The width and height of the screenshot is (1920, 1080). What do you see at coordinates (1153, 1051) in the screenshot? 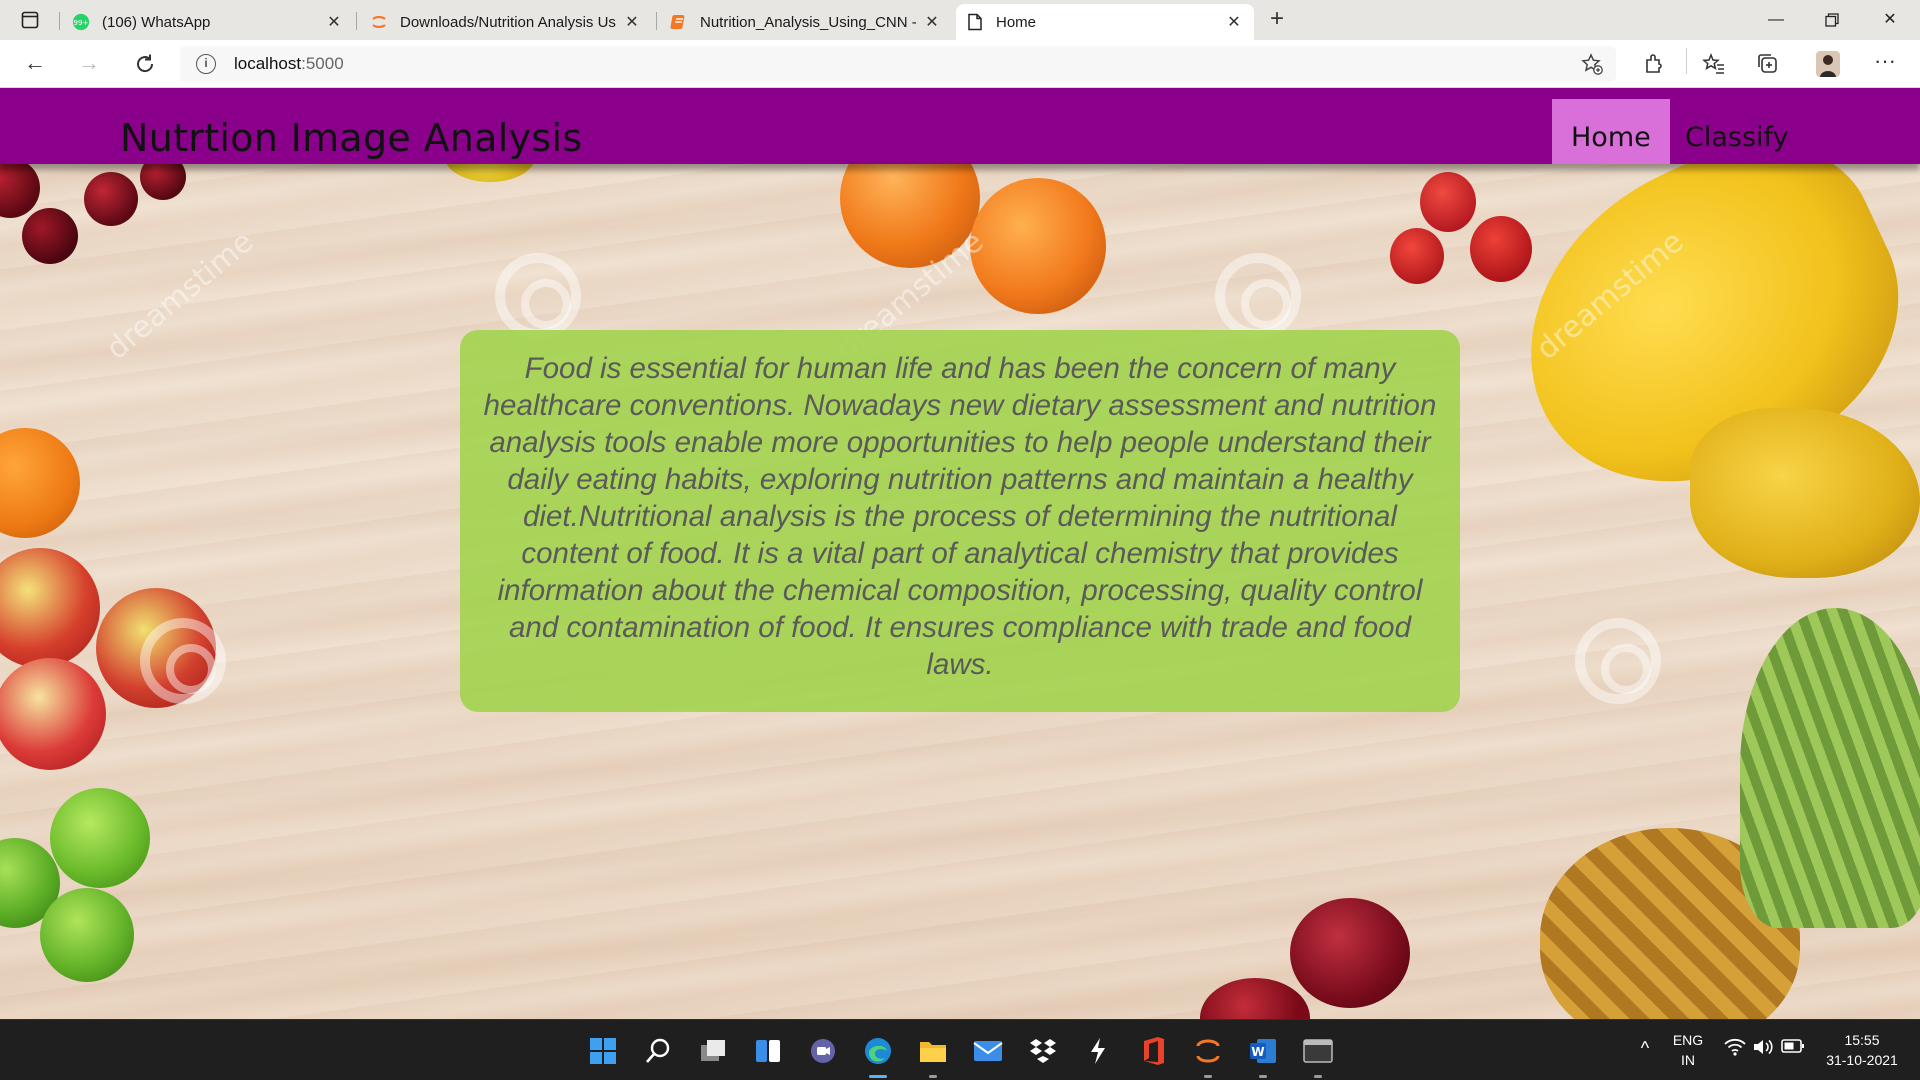
I see `office-icon` at bounding box center [1153, 1051].